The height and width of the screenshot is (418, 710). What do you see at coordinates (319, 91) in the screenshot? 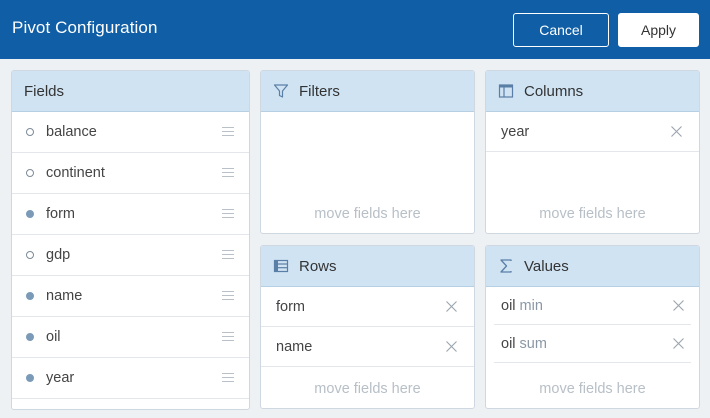
I see `filters-panel-title: Filters` at bounding box center [319, 91].